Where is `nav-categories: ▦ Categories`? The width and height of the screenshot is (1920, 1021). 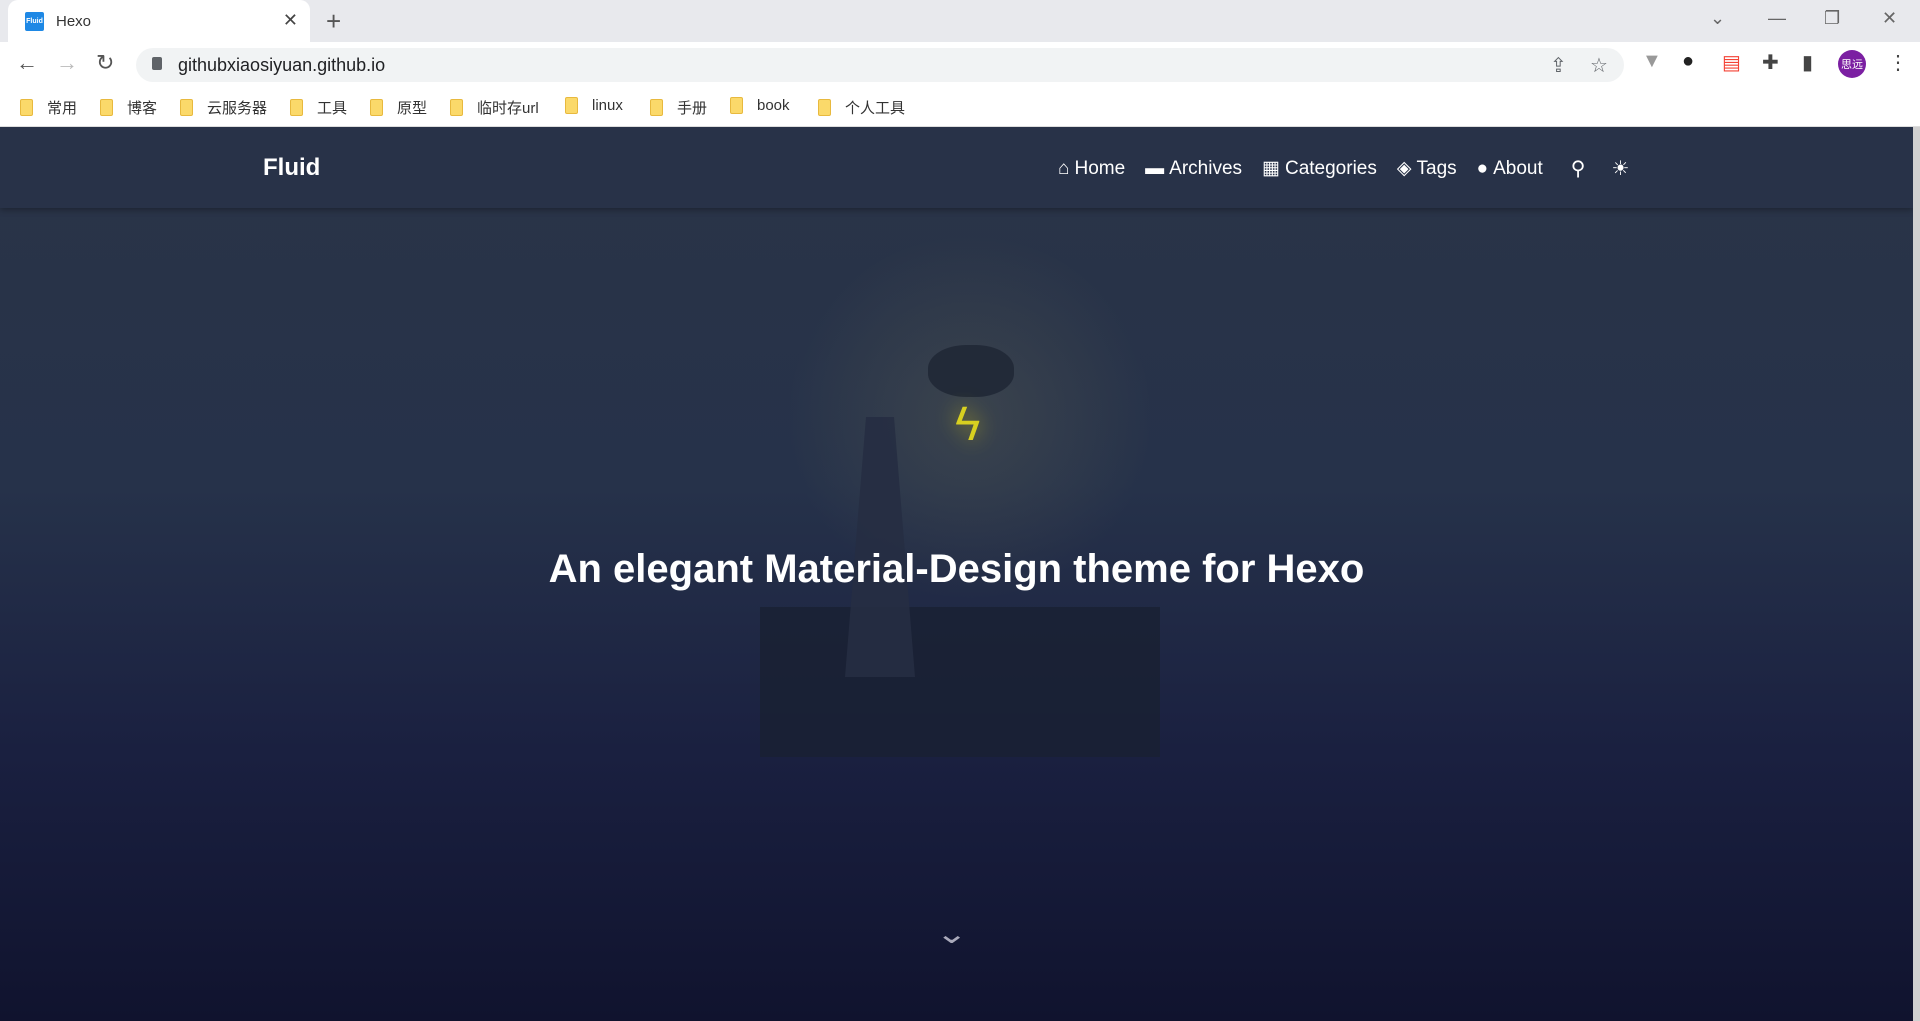
nav-categories: ▦ Categories is located at coordinates (1319, 168).